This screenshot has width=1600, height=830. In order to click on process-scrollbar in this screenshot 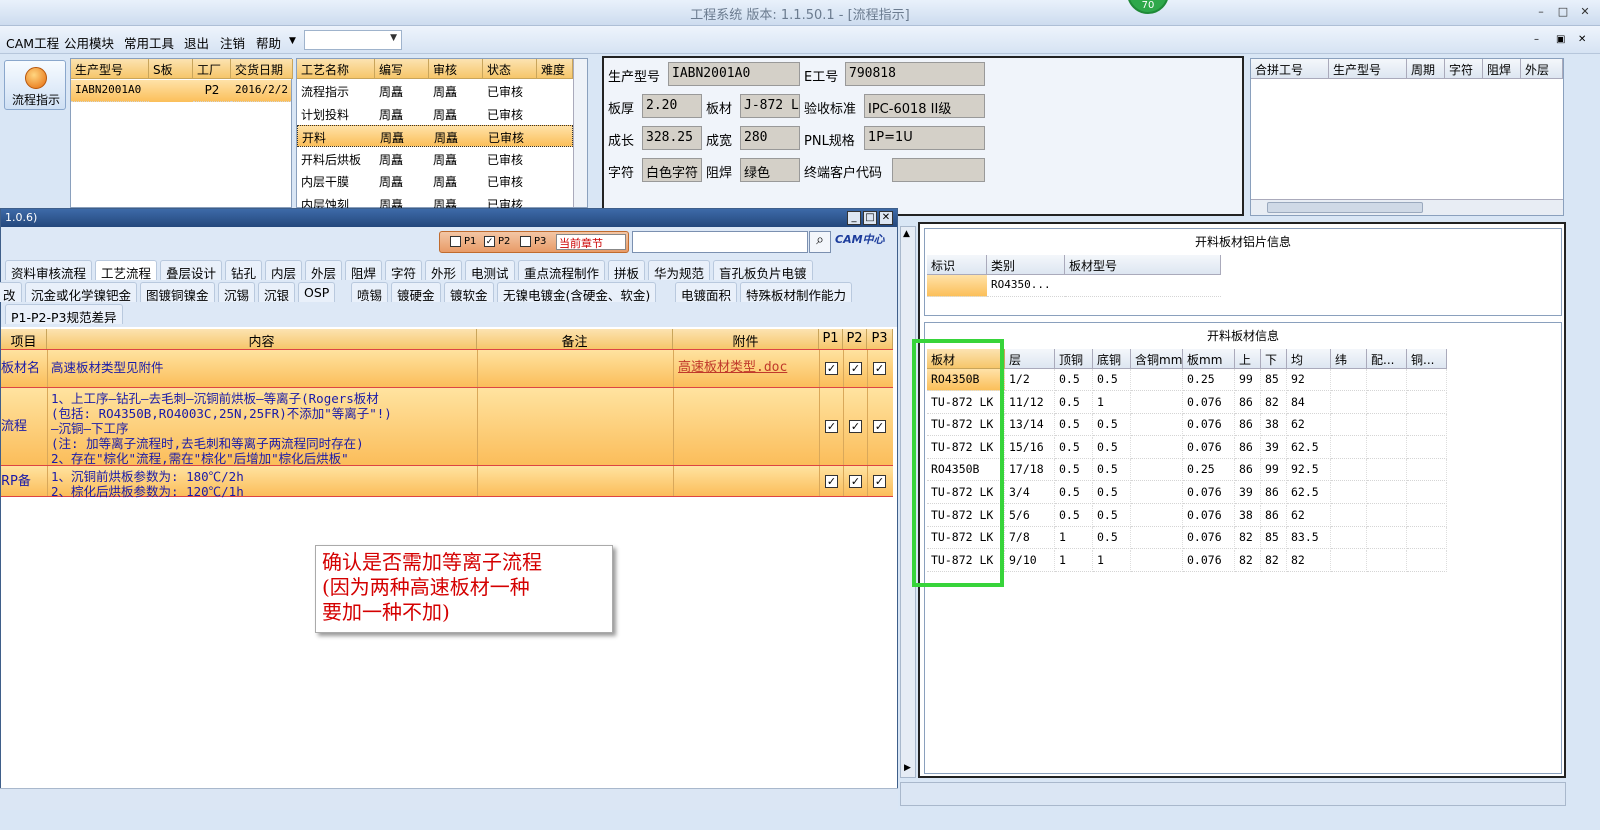, I will do `click(580, 133)`.